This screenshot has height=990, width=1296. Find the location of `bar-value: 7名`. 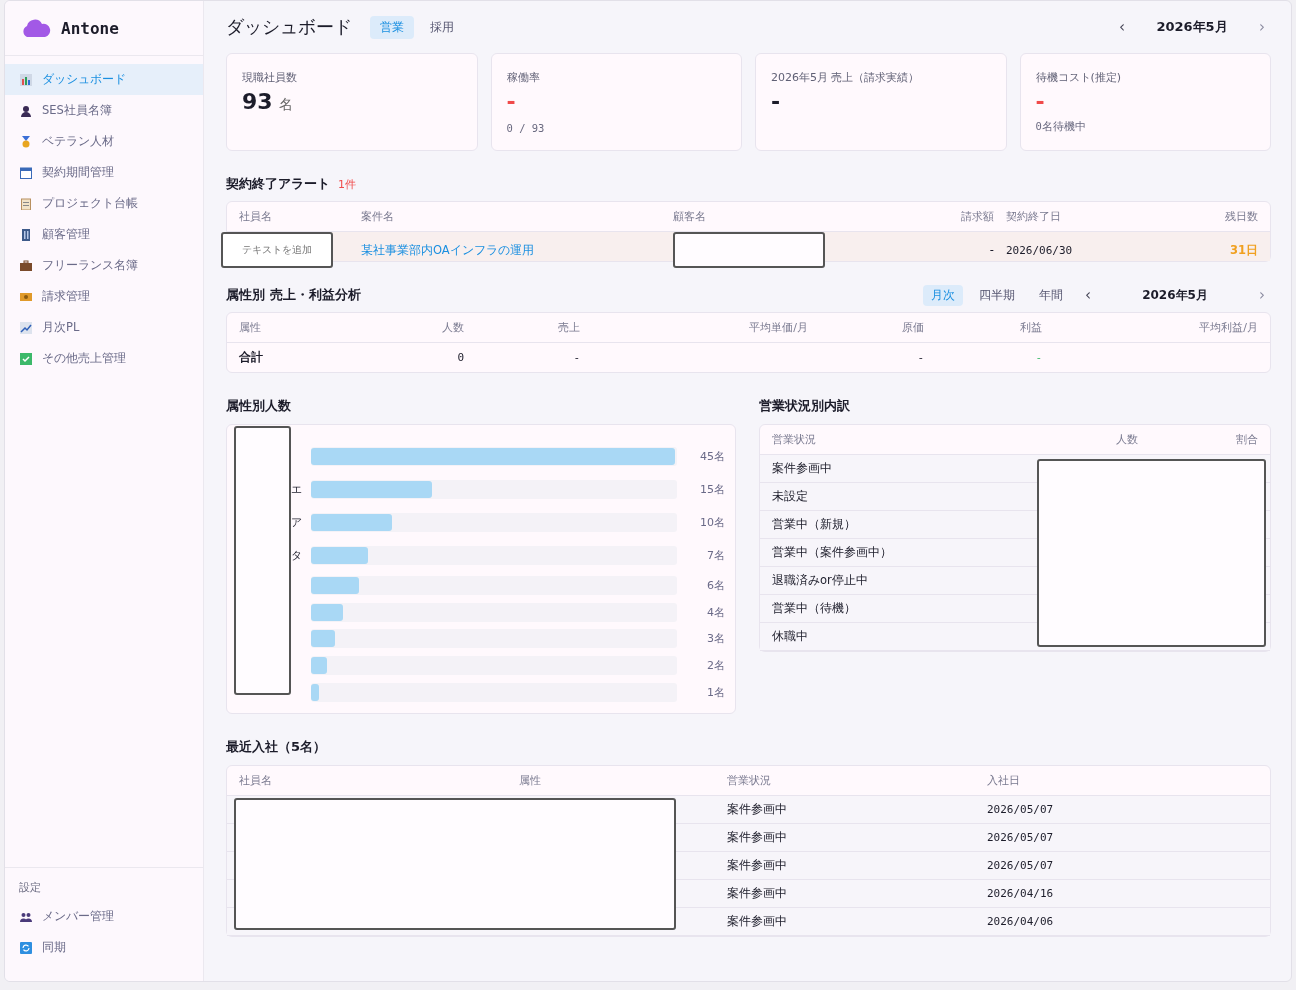

bar-value: 7名 is located at coordinates (715, 555).